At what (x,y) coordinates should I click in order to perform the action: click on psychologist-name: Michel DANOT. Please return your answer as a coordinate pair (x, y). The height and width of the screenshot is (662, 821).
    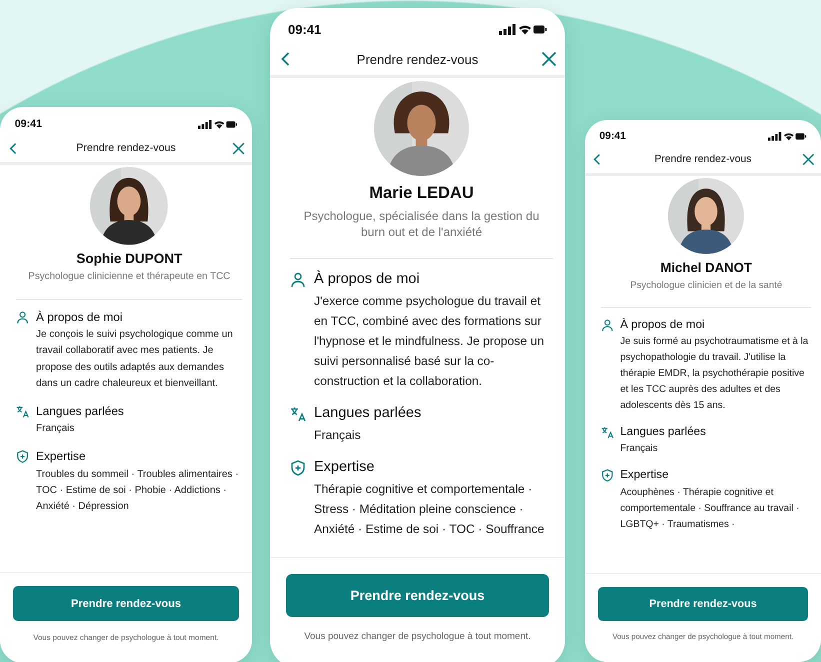
    Looking at the image, I should click on (706, 268).